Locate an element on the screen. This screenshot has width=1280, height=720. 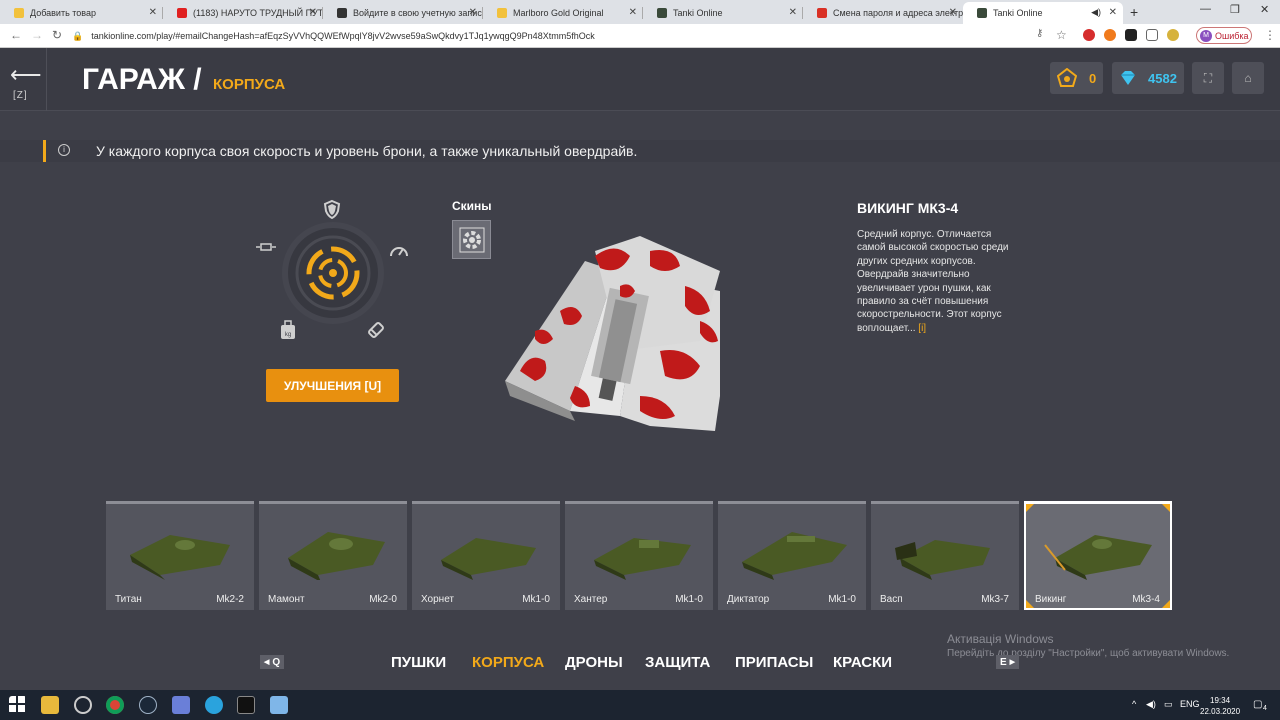
tab-title: Смена пароля и адреса электр is located at coordinates (898, 13).